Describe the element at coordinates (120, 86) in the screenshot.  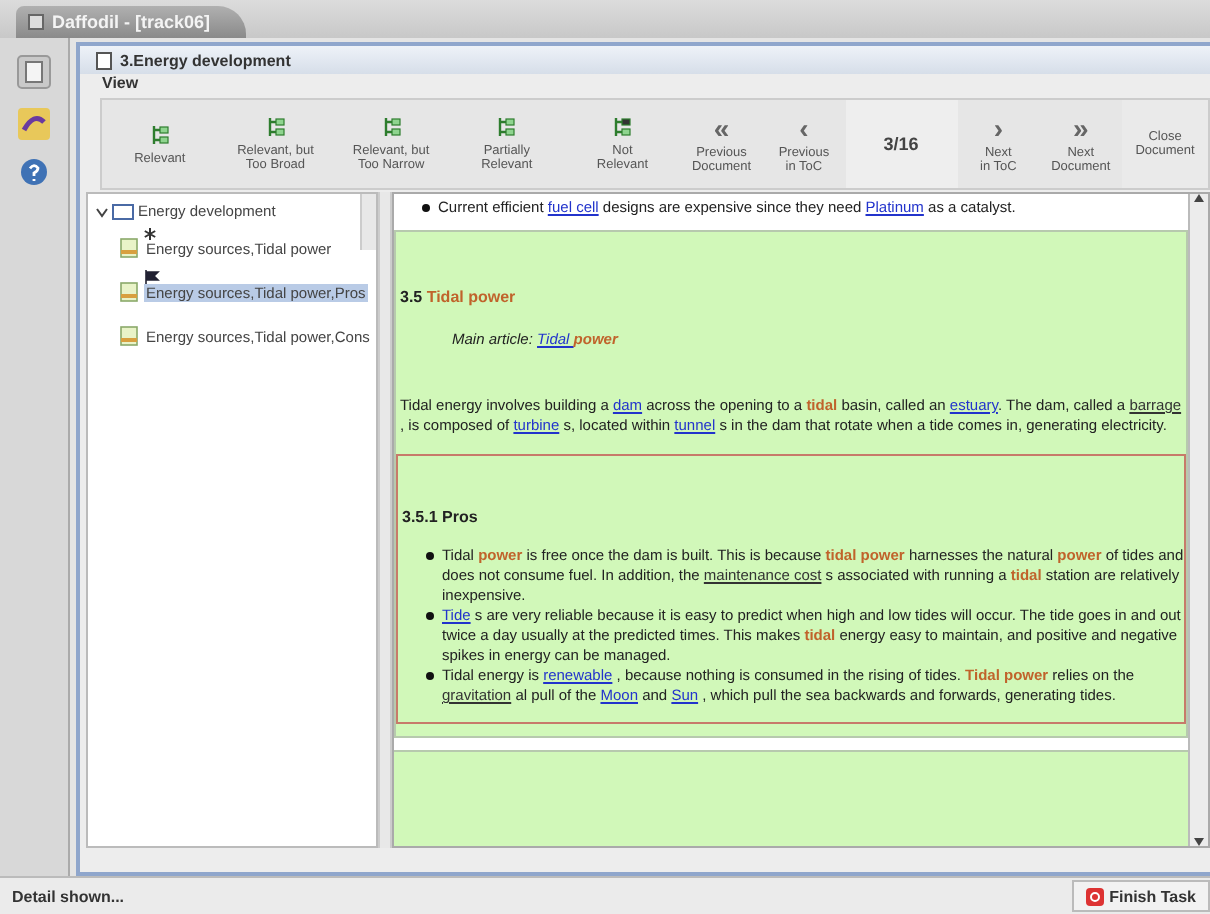
I see `menu-item: View` at that location.